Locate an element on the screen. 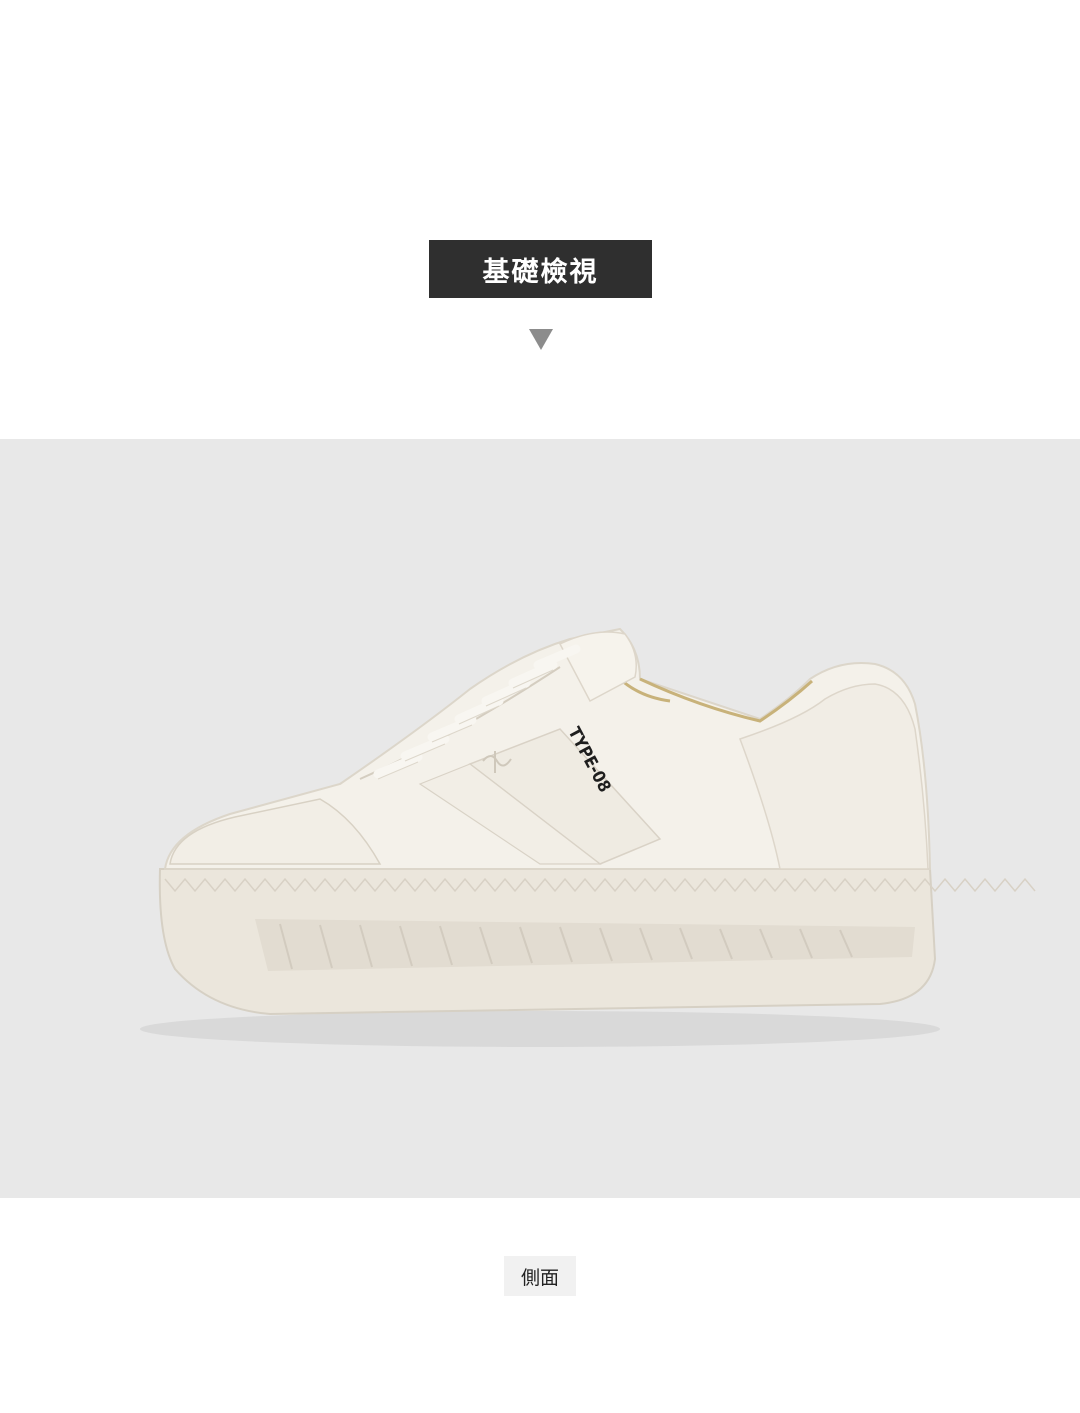 Image resolution: width=1080 pixels, height=1413 pixels. view-caption: 側面 is located at coordinates (540, 1276).